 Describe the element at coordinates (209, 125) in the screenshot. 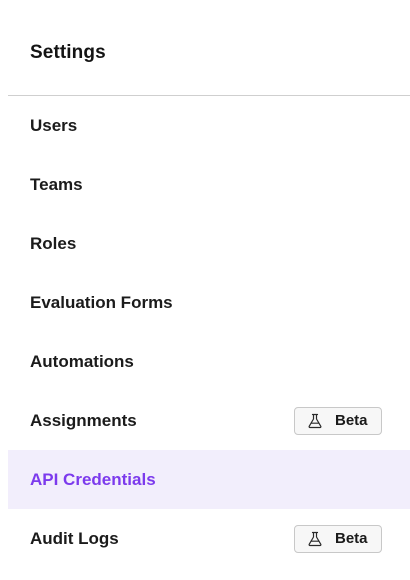

I see `nav-item-users: Users` at that location.